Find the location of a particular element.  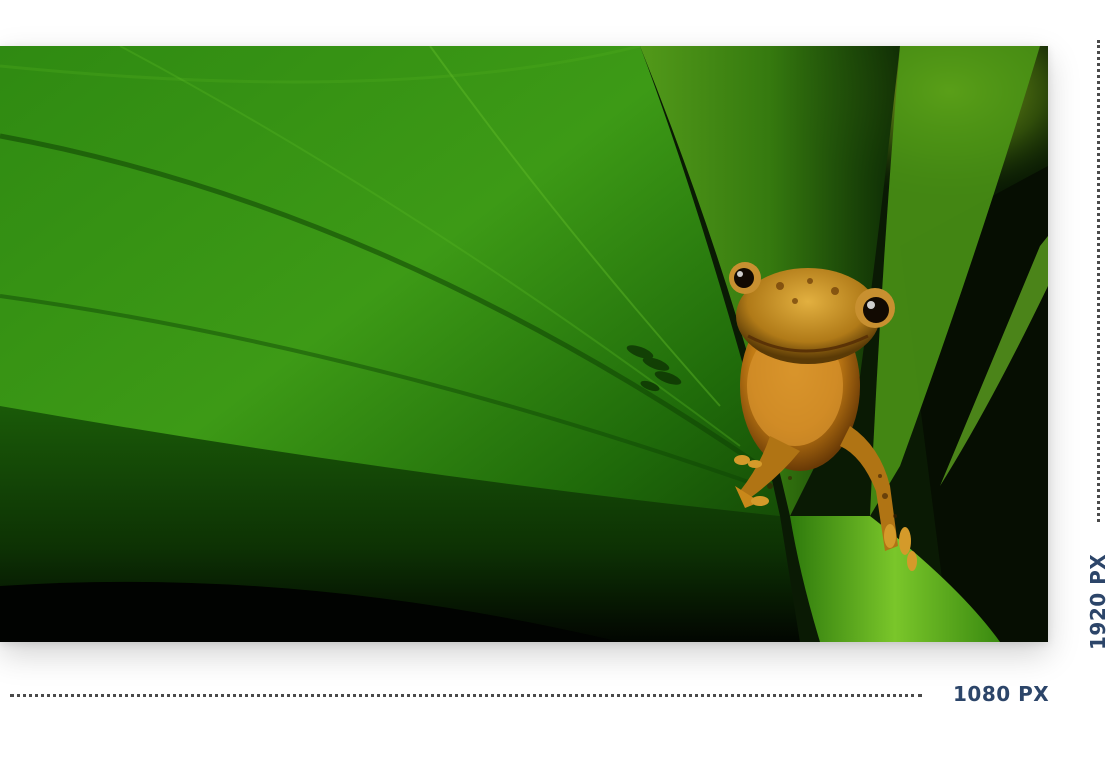

width-label: 1080 PX is located at coordinates (1001, 694).